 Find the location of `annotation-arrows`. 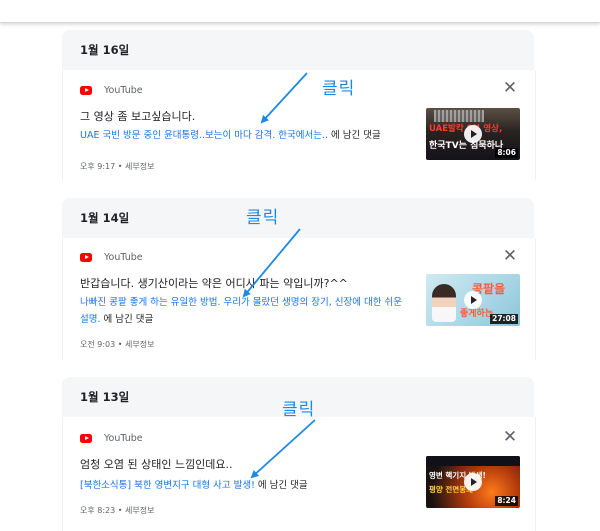

annotation-arrows is located at coordinates (279, 275).